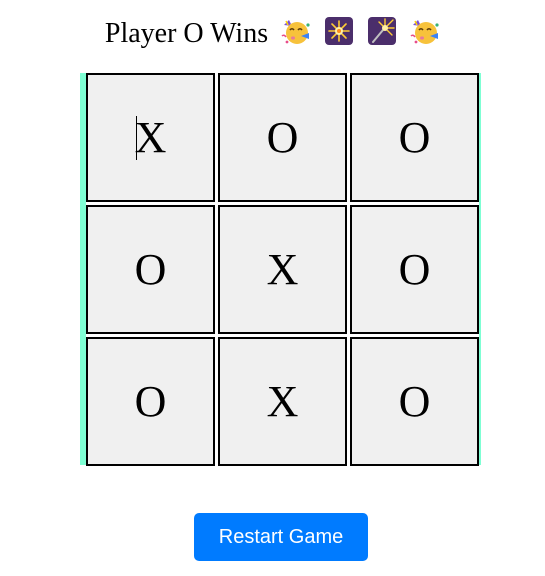 The height and width of the screenshot is (576, 545). I want to click on text-caret, so click(136, 138).